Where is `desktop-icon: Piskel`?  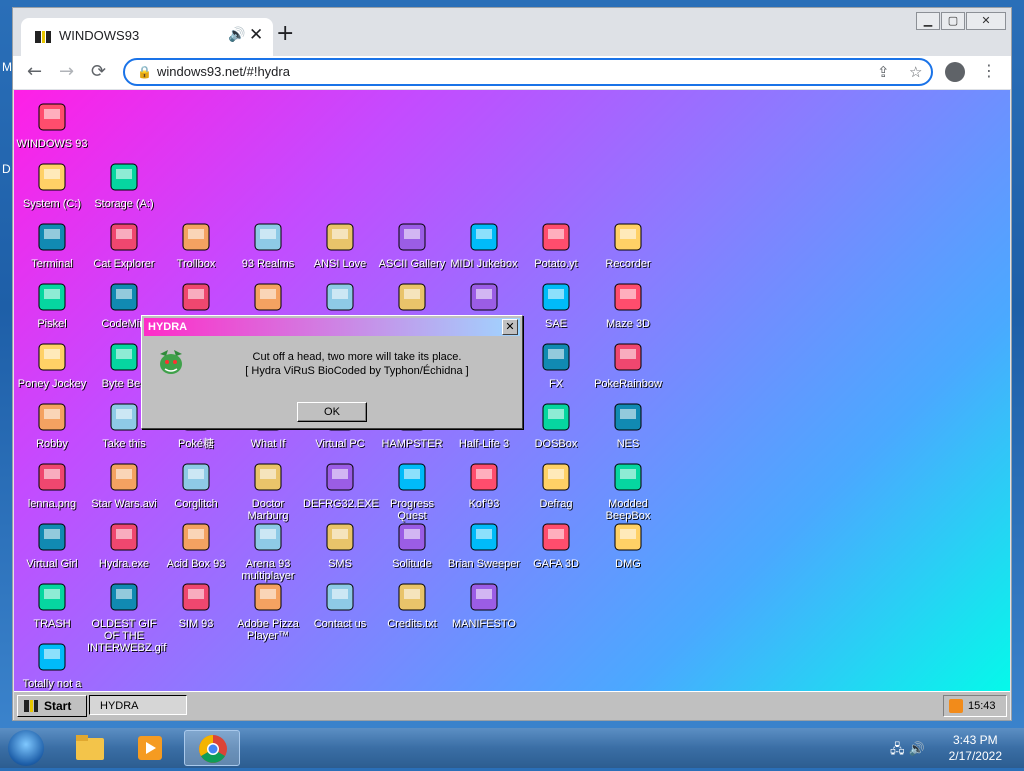 desktop-icon: Piskel is located at coordinates (52, 305).